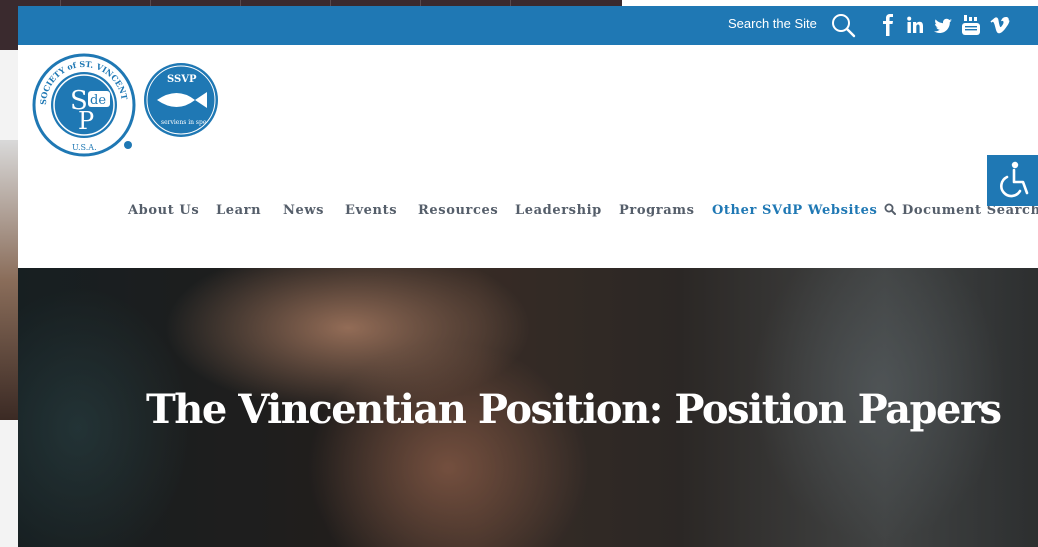  What do you see at coordinates (163, 210) in the screenshot?
I see `nav-item-about-us: About Us` at bounding box center [163, 210].